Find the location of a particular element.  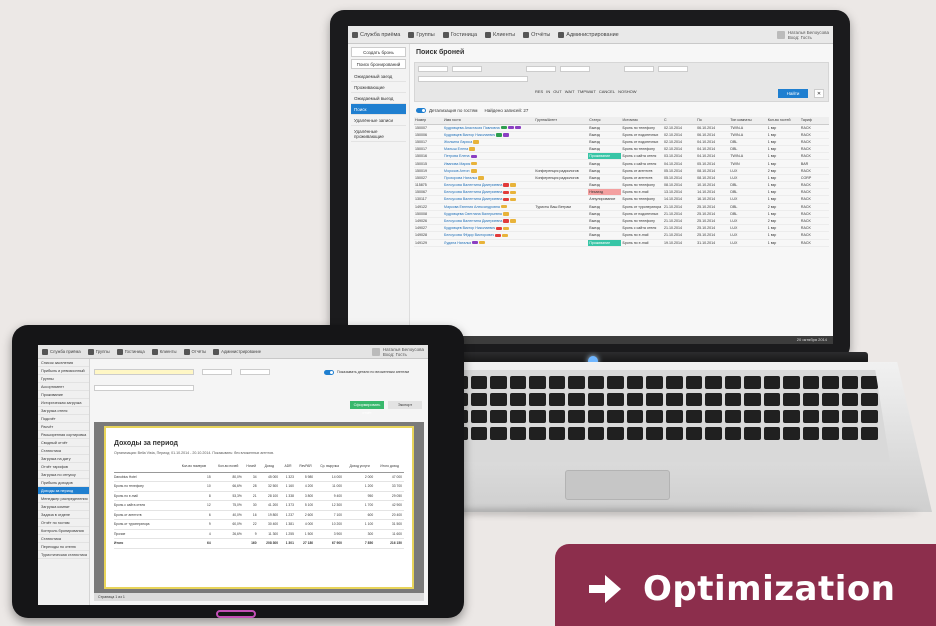

column-header: Статус is located at coordinates (605, 121).